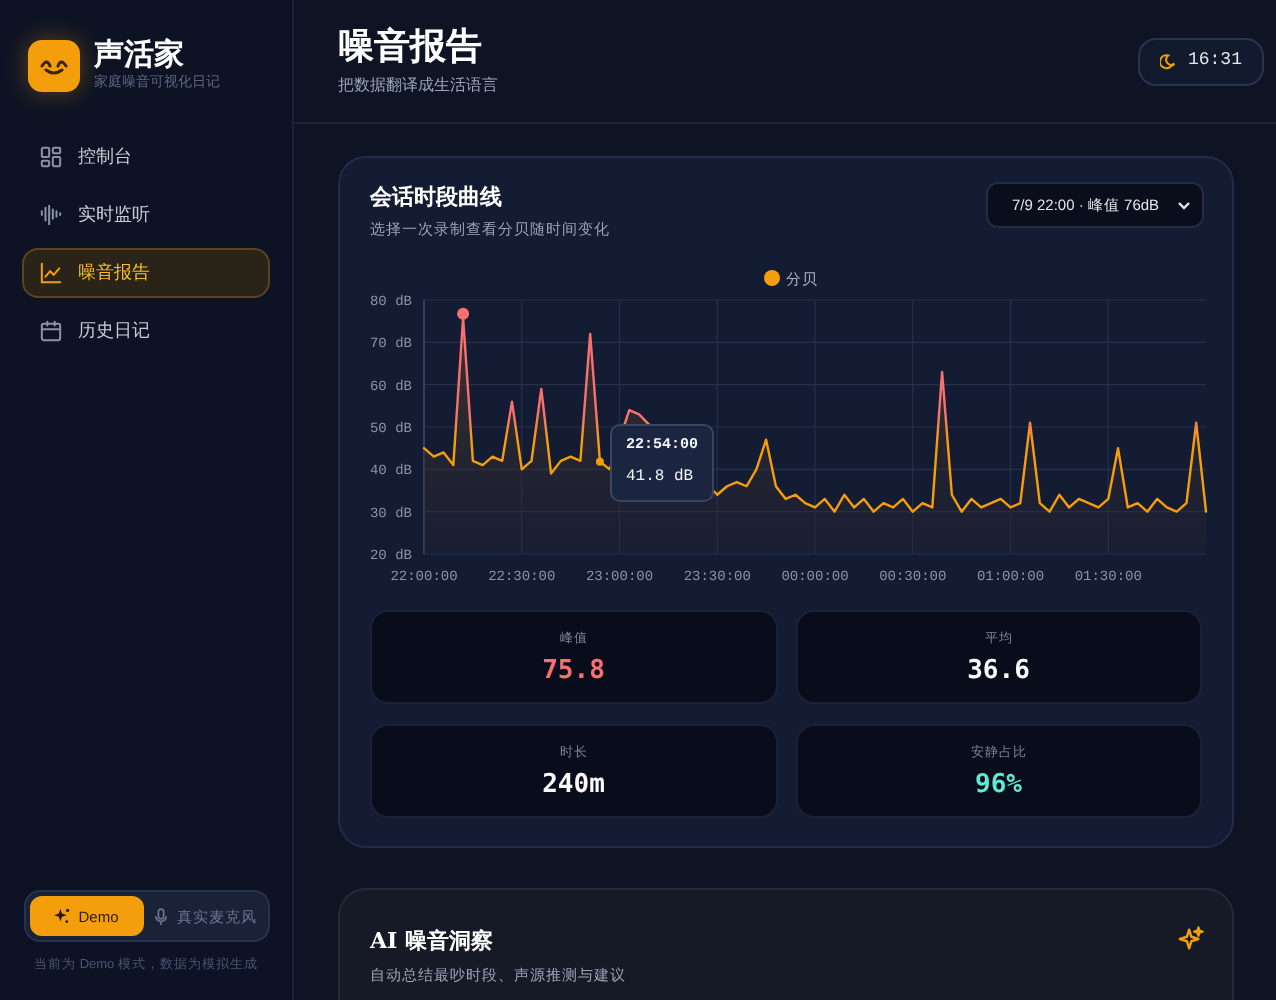  I want to click on grid-icon, so click(51, 157).